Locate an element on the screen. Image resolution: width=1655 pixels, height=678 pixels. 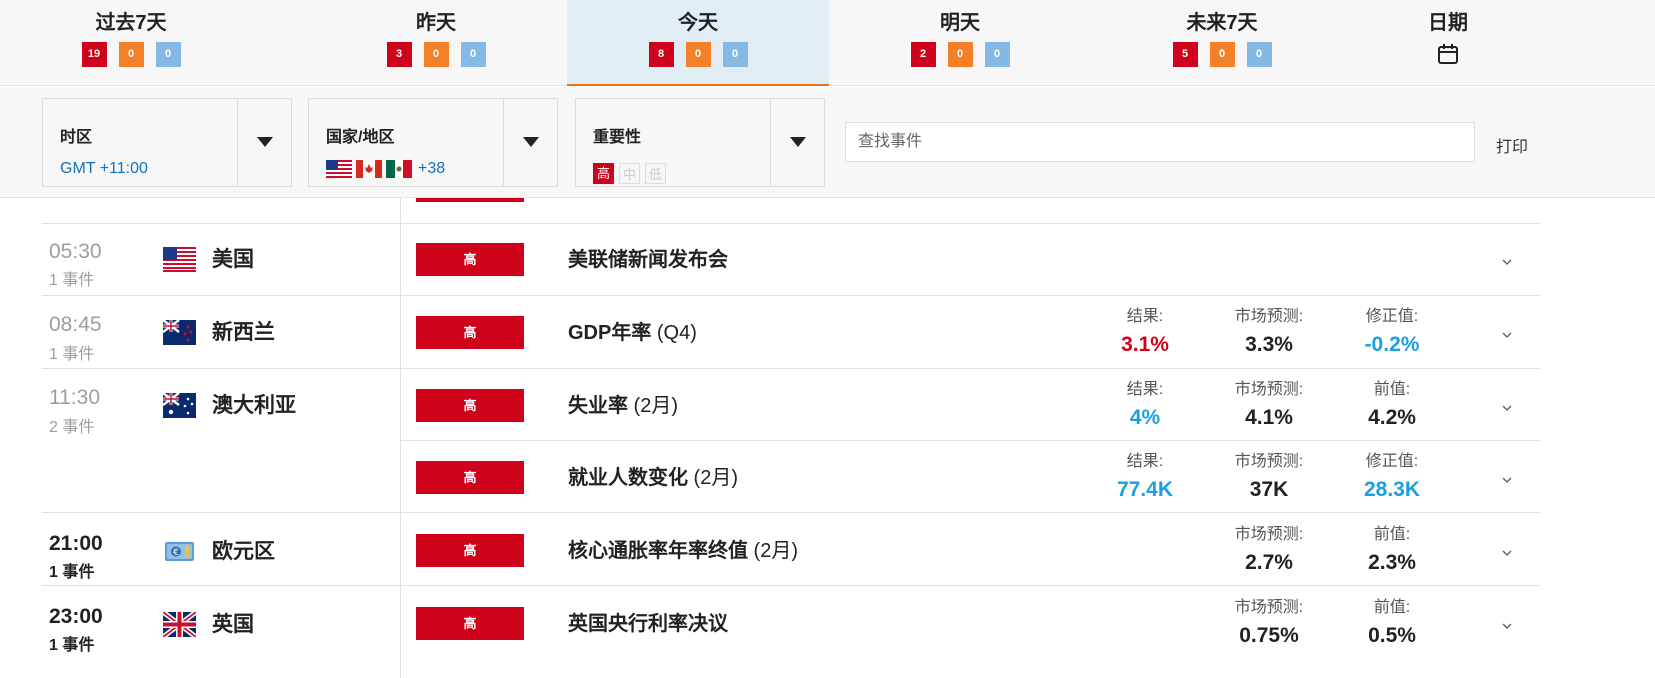
stat-forecast: 市场预测: 4.1% is located at coordinates (1269, 405).